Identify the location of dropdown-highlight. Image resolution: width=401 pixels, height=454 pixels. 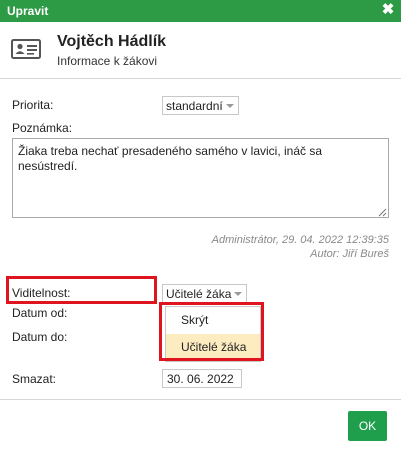
(211, 331).